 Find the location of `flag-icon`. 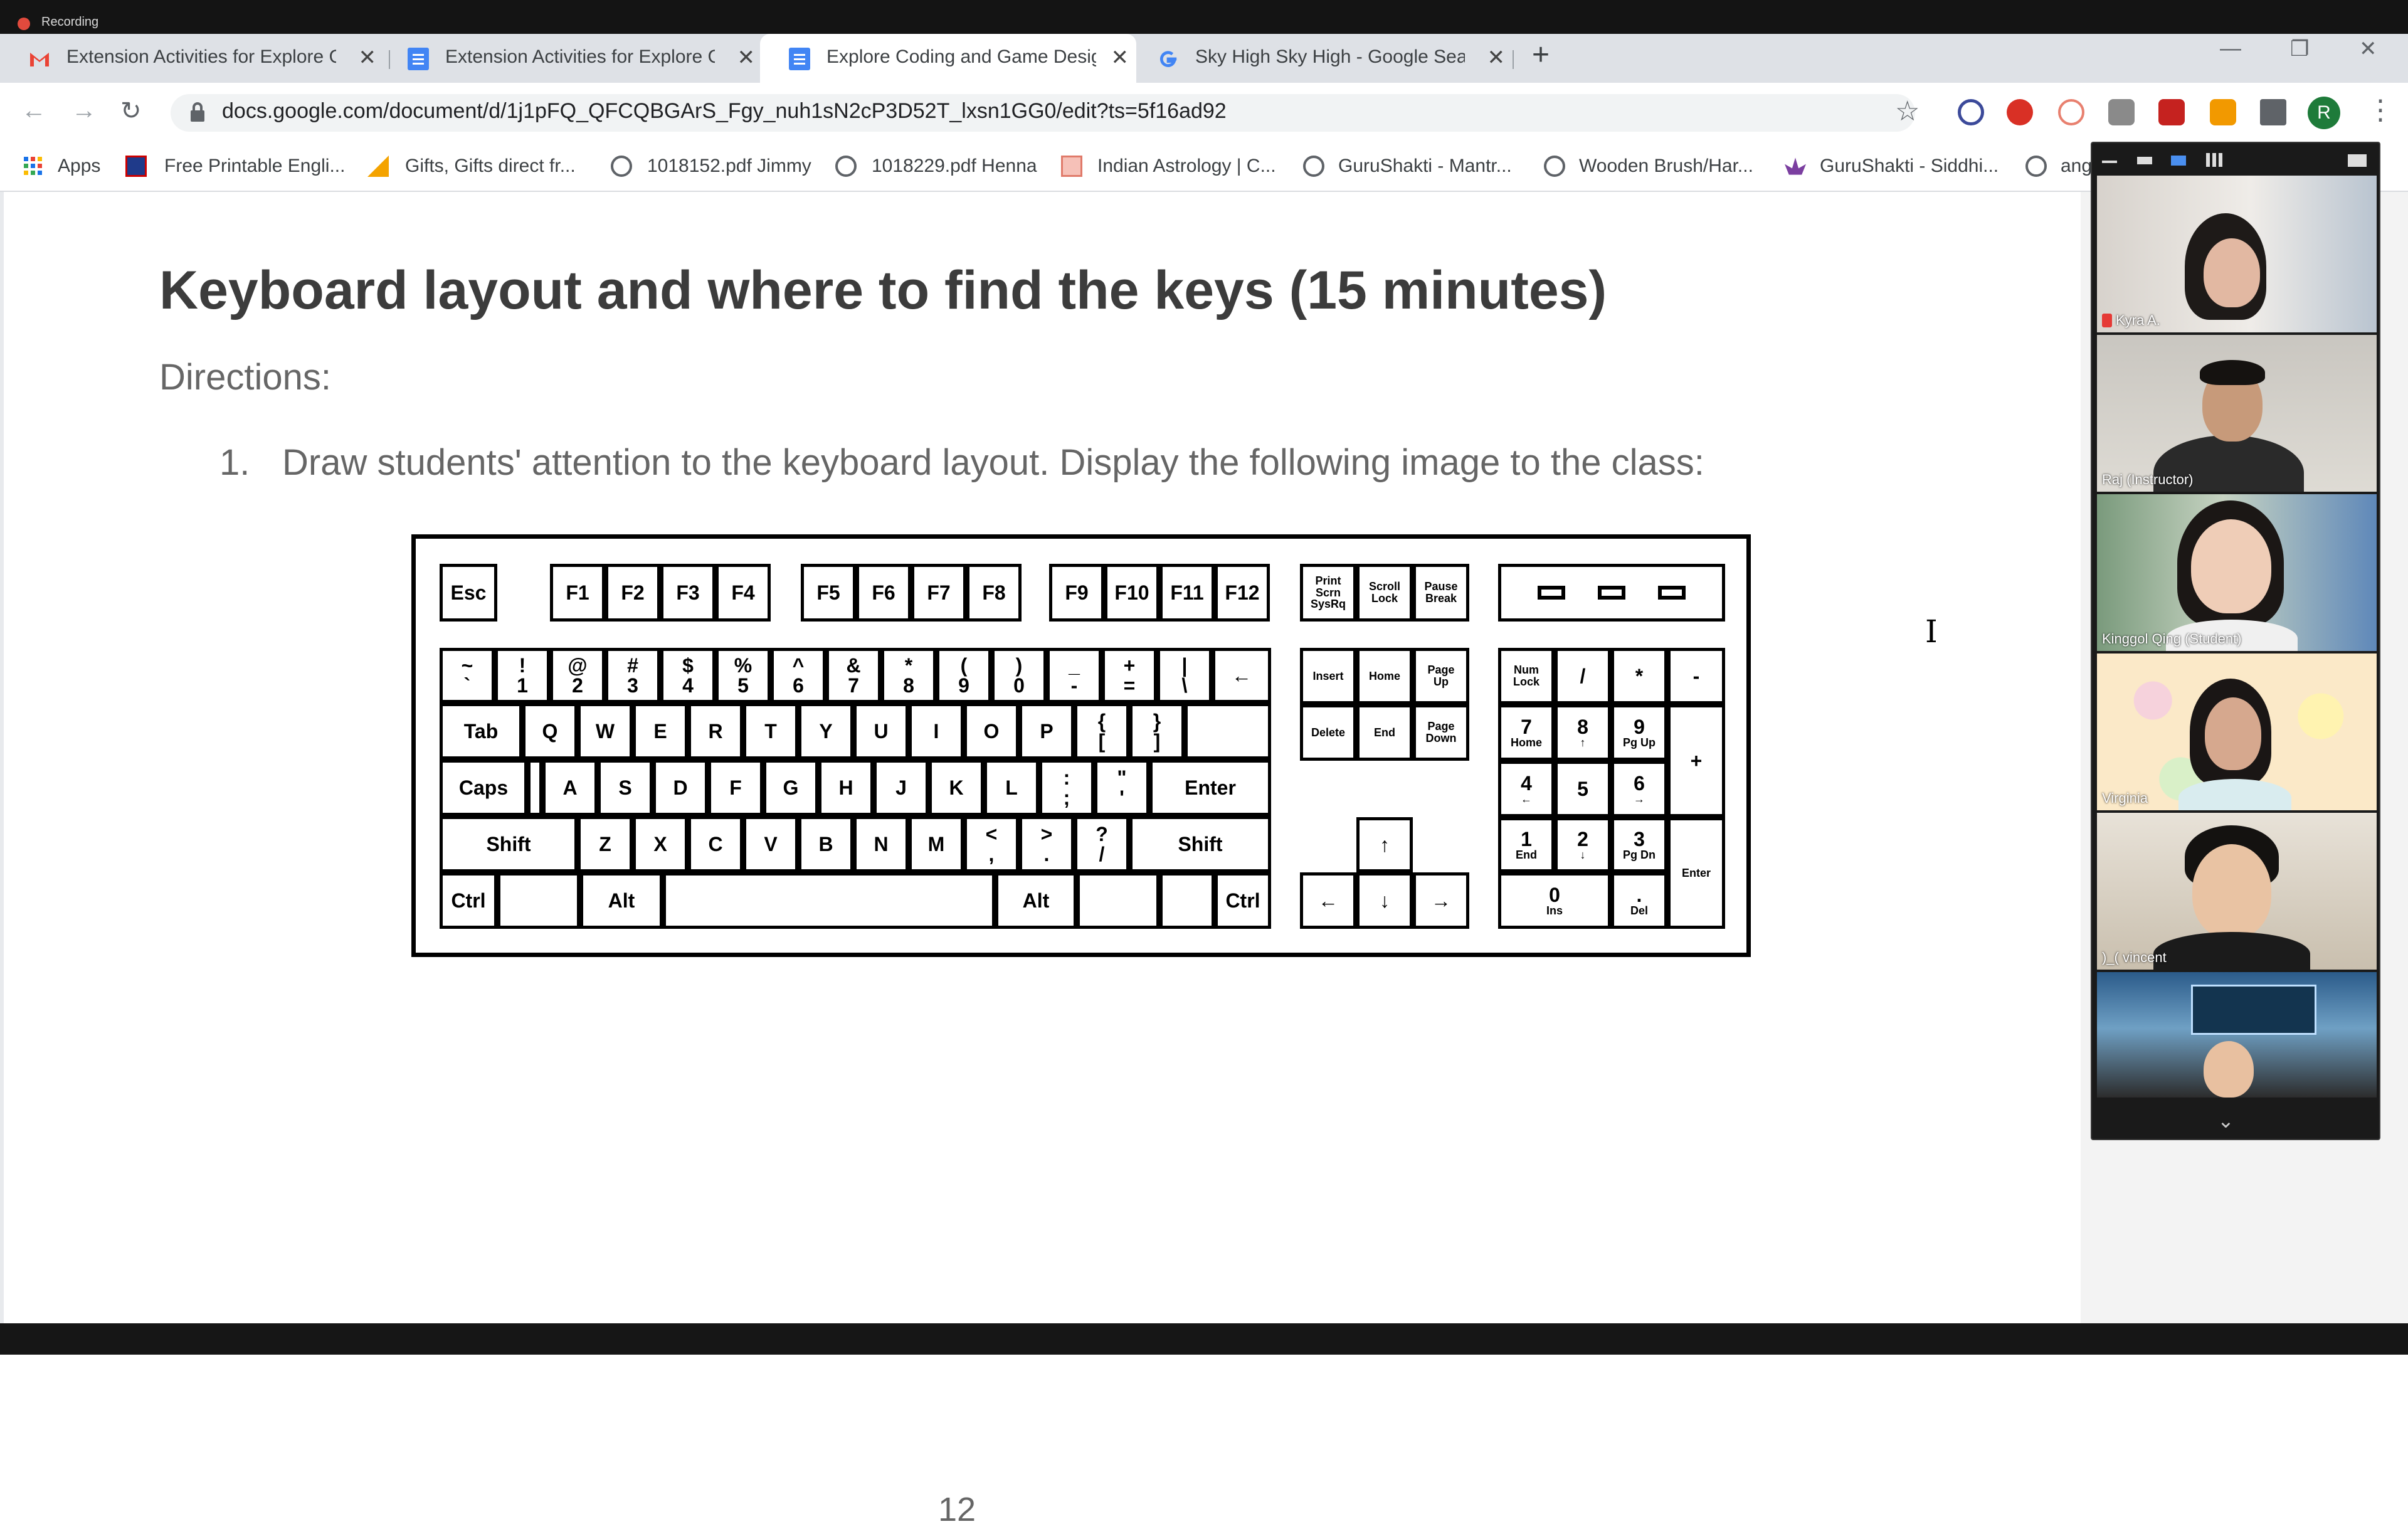

flag-icon is located at coordinates (136, 166).